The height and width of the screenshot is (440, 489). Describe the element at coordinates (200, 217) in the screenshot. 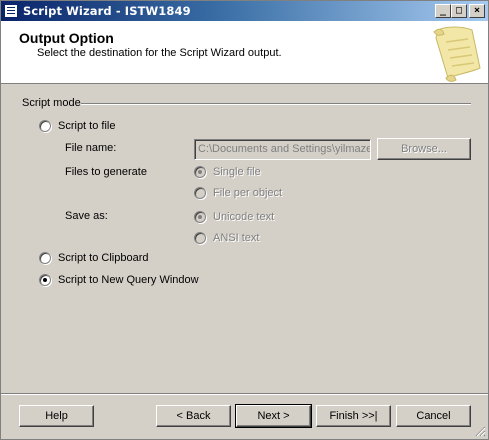

I see `unicode-text-radio` at that location.